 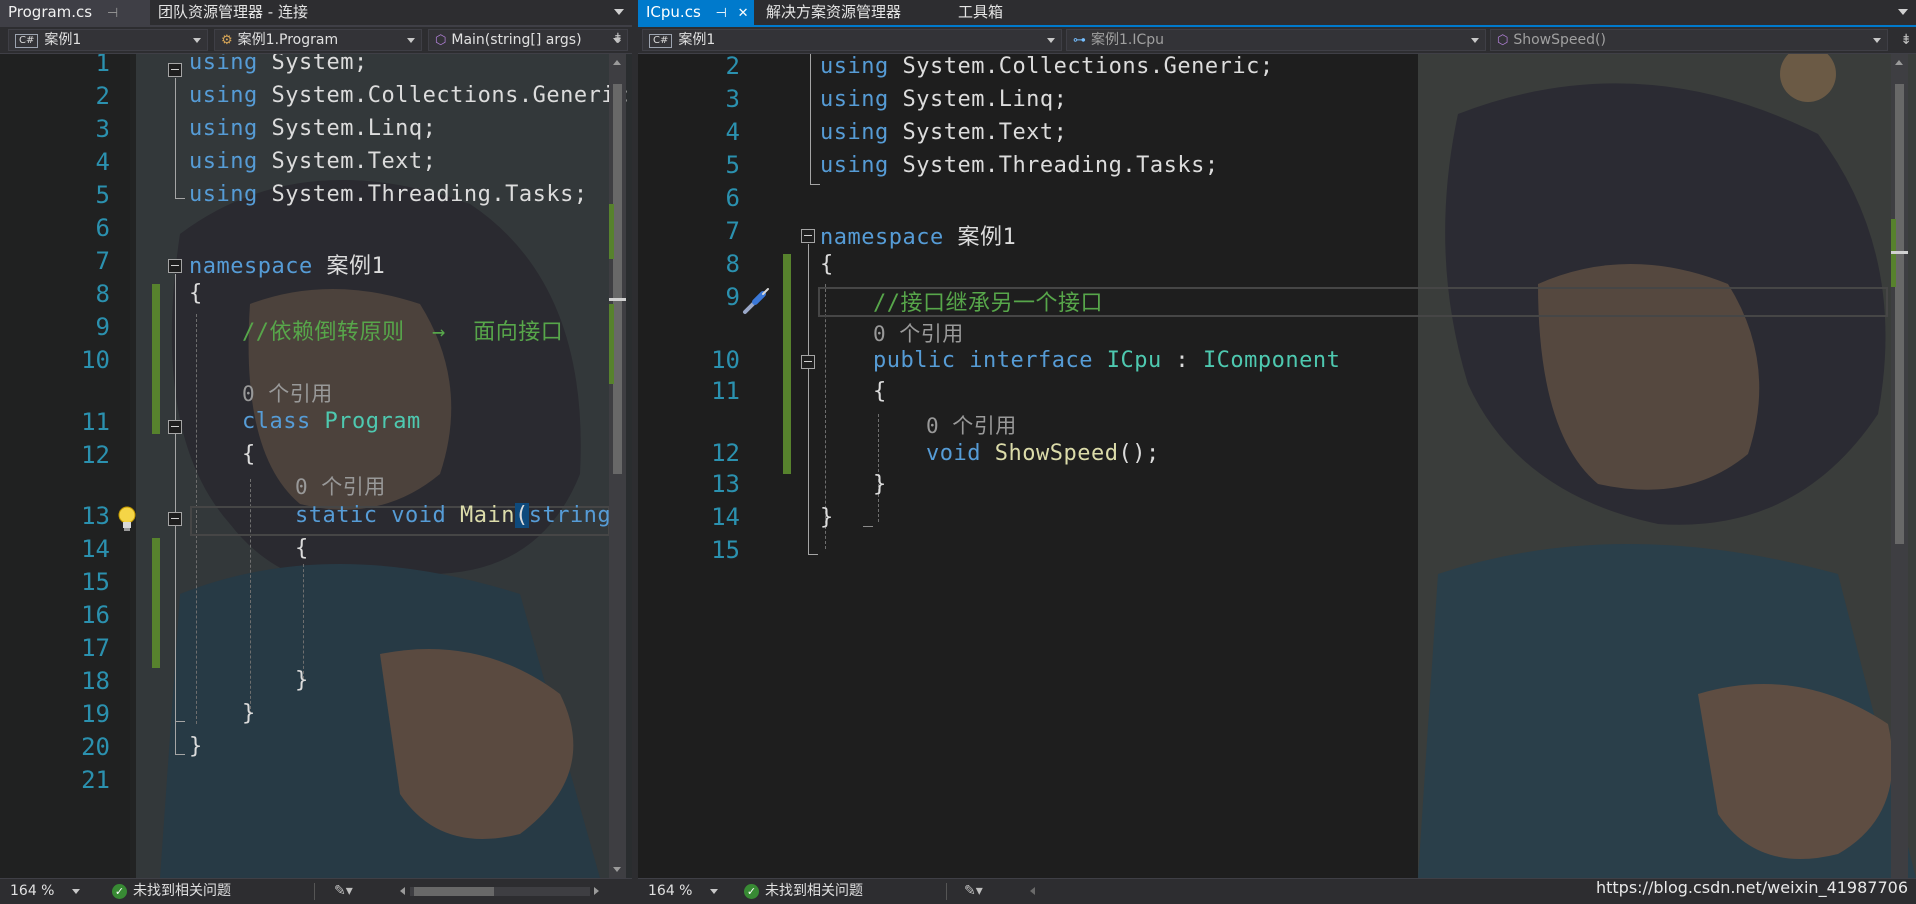 What do you see at coordinates (946, 891) in the screenshot?
I see `divider` at bounding box center [946, 891].